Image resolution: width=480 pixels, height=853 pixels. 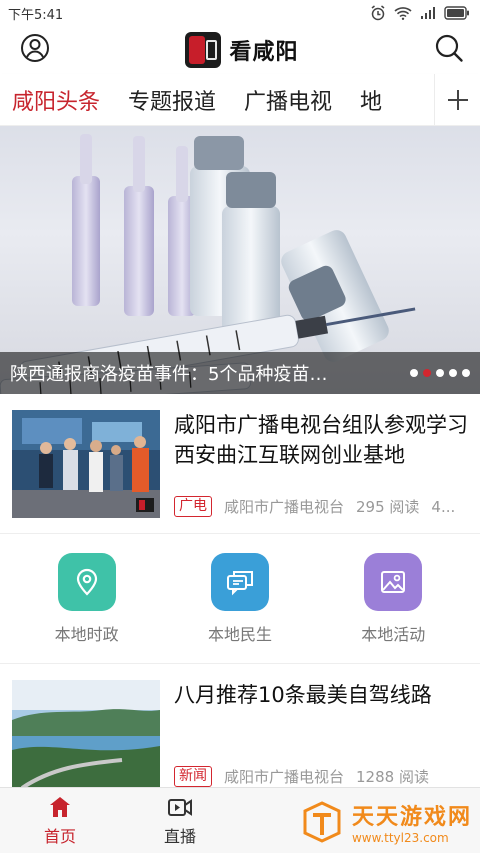 I want to click on nav-label: 直播, so click(x=179, y=836).